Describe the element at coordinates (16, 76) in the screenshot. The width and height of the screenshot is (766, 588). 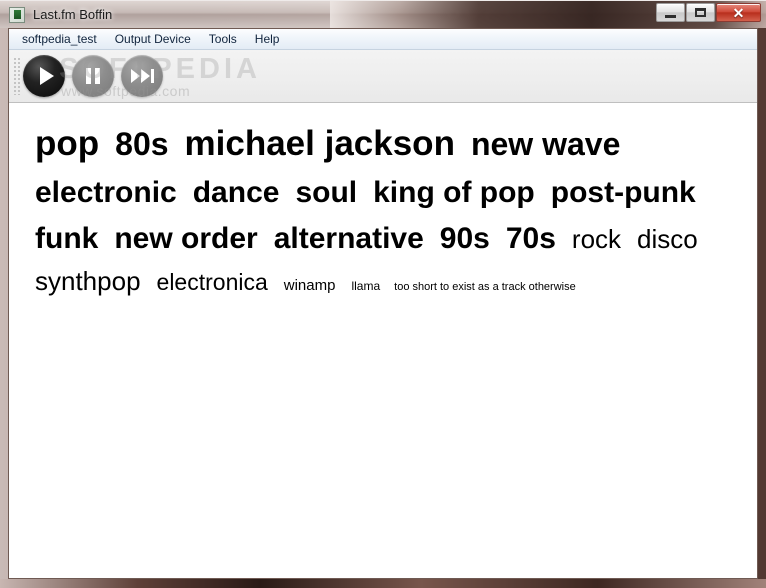
I see `toolbar-grip-handle` at that location.